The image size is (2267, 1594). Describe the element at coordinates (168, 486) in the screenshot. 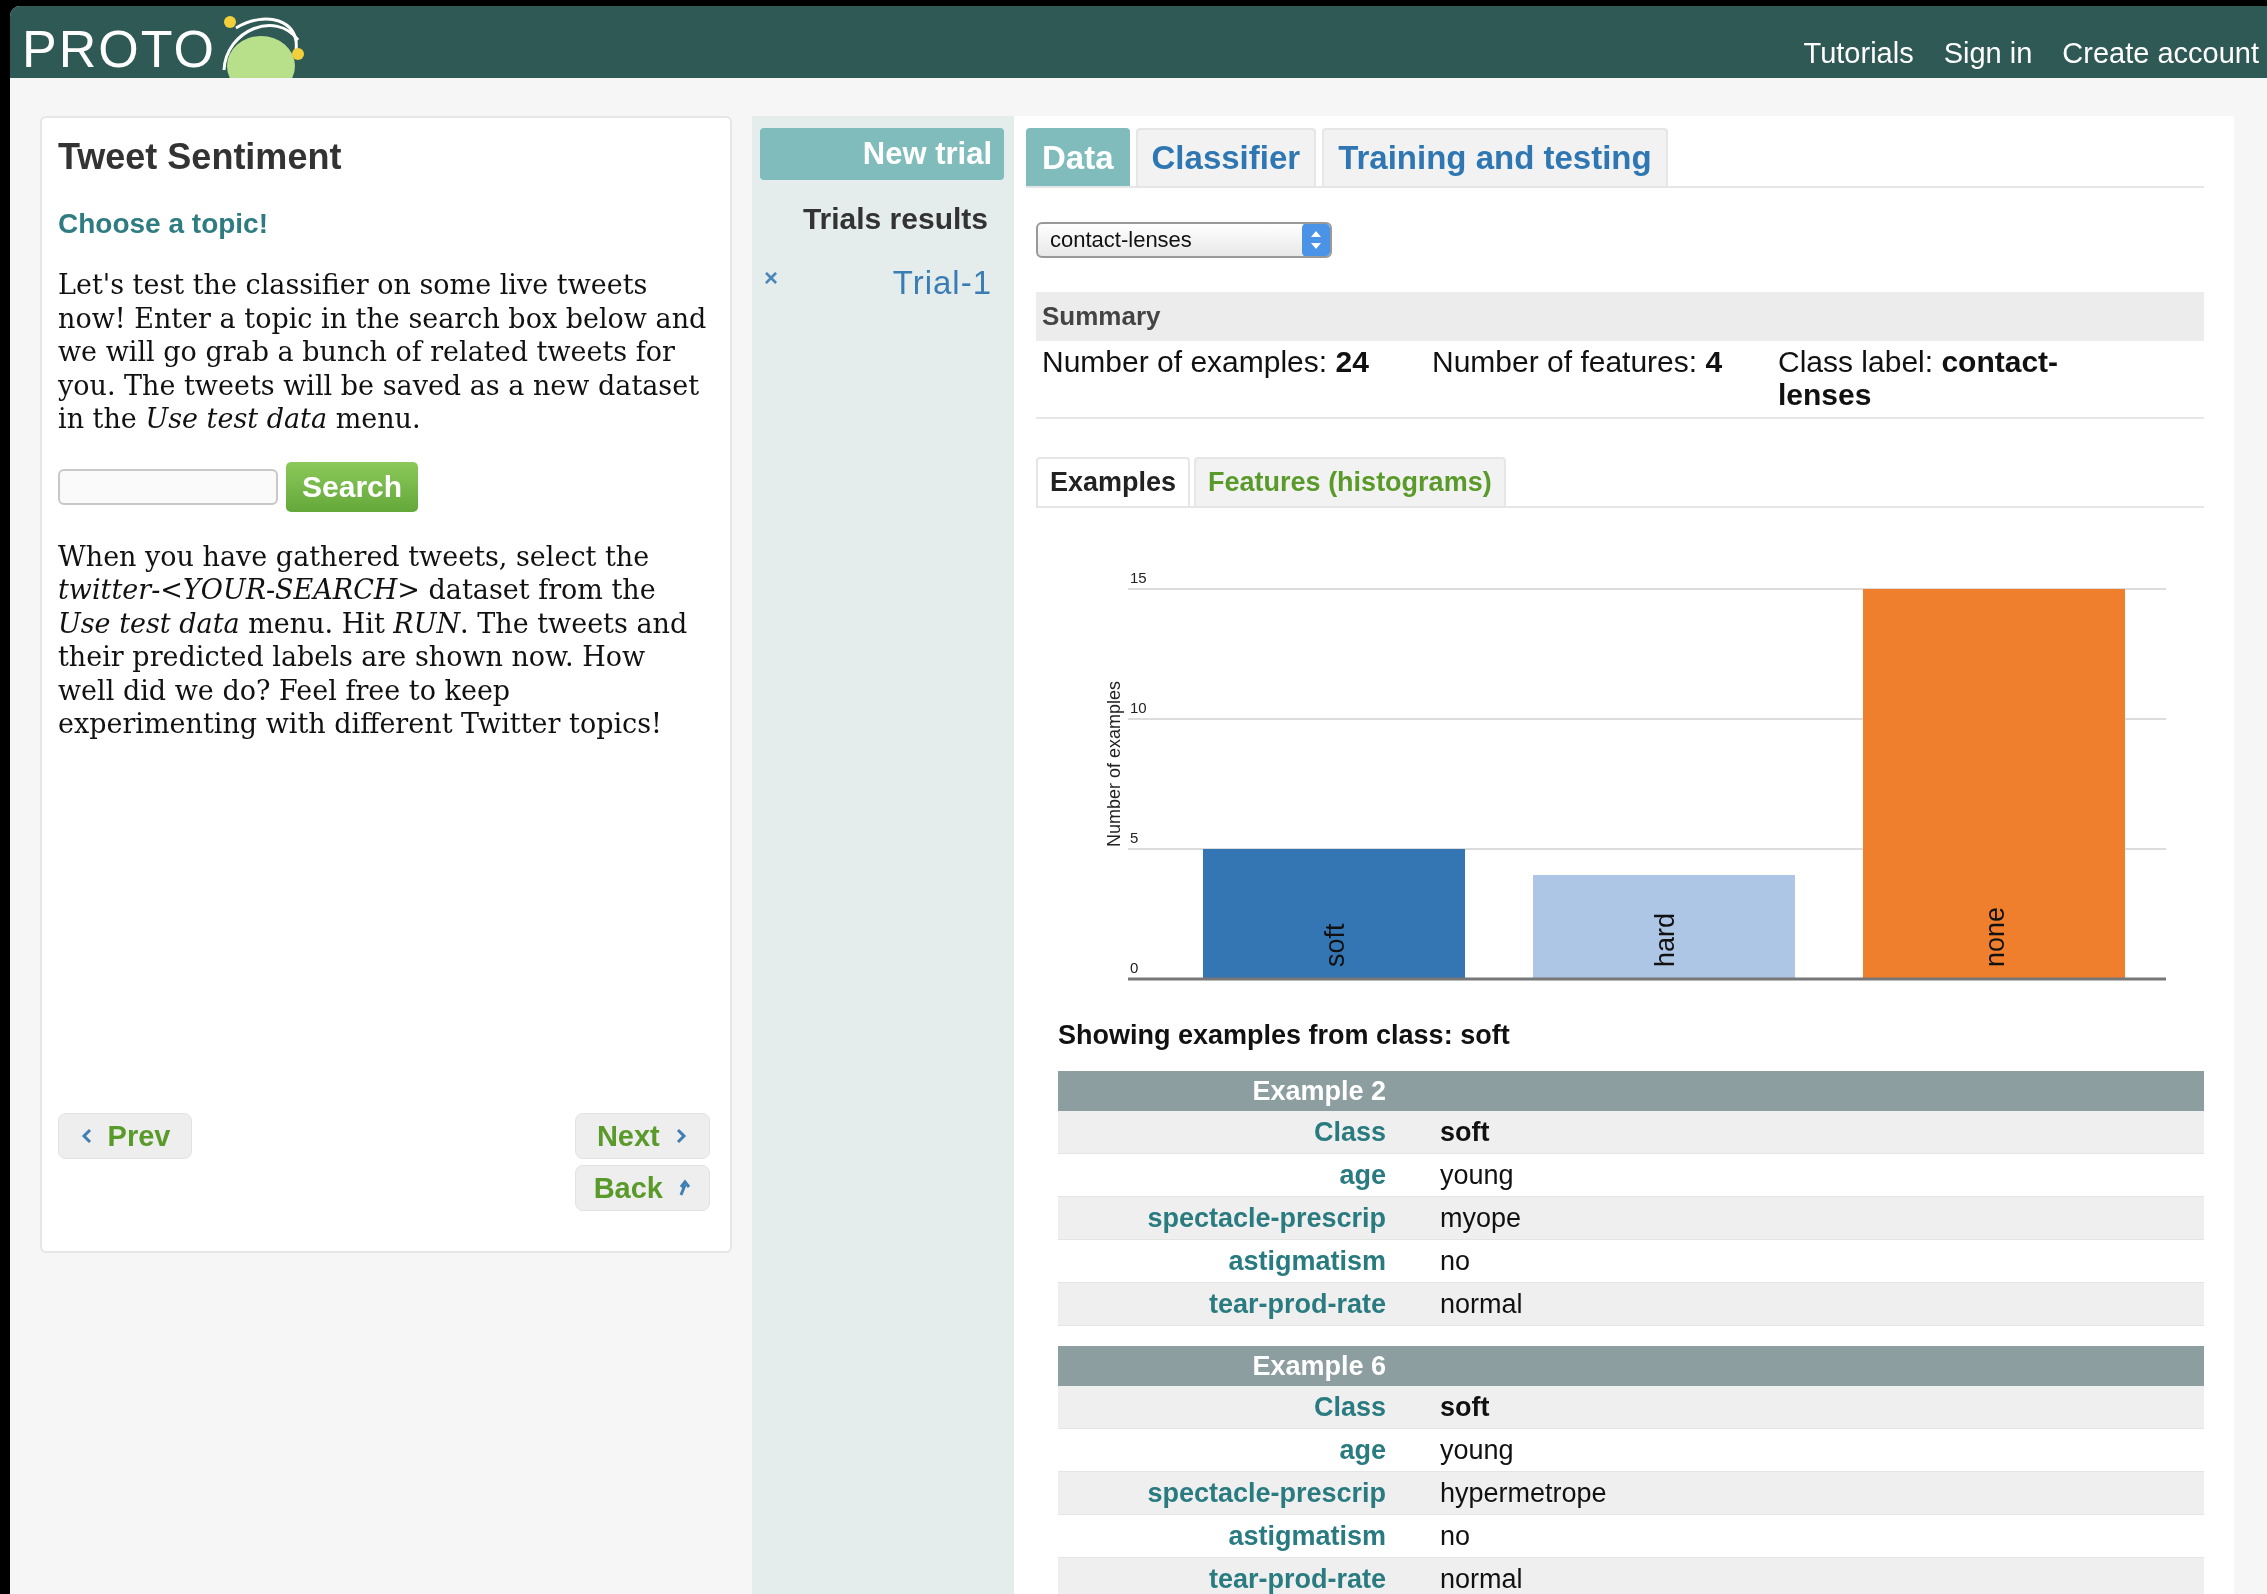

I see `search-field` at that location.